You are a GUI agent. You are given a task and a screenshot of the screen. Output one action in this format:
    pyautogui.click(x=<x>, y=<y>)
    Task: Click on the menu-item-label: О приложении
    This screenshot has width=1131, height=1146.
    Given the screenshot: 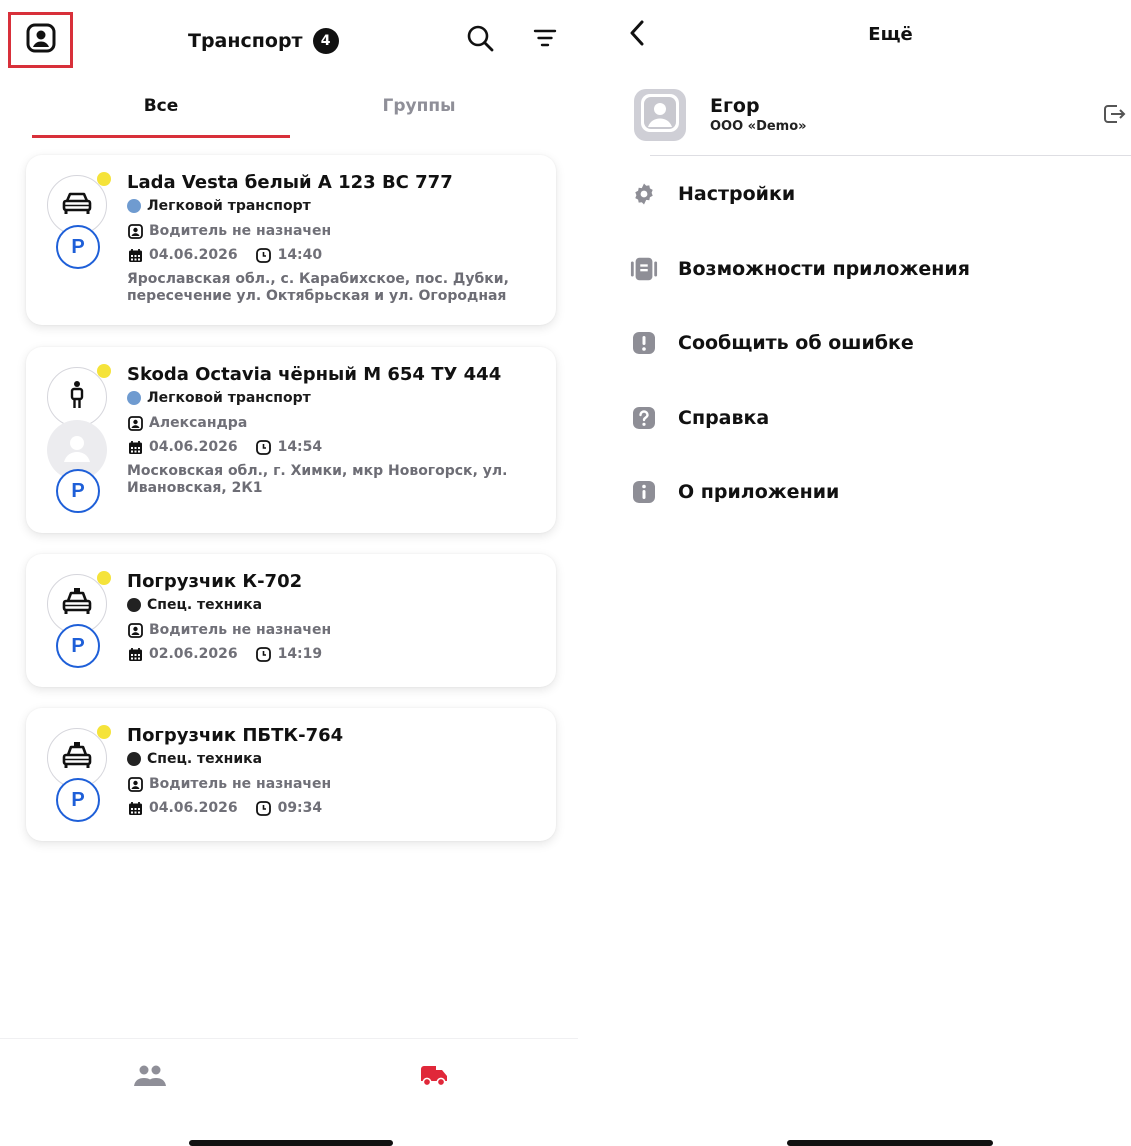 What is the action you would take?
    pyautogui.click(x=759, y=492)
    